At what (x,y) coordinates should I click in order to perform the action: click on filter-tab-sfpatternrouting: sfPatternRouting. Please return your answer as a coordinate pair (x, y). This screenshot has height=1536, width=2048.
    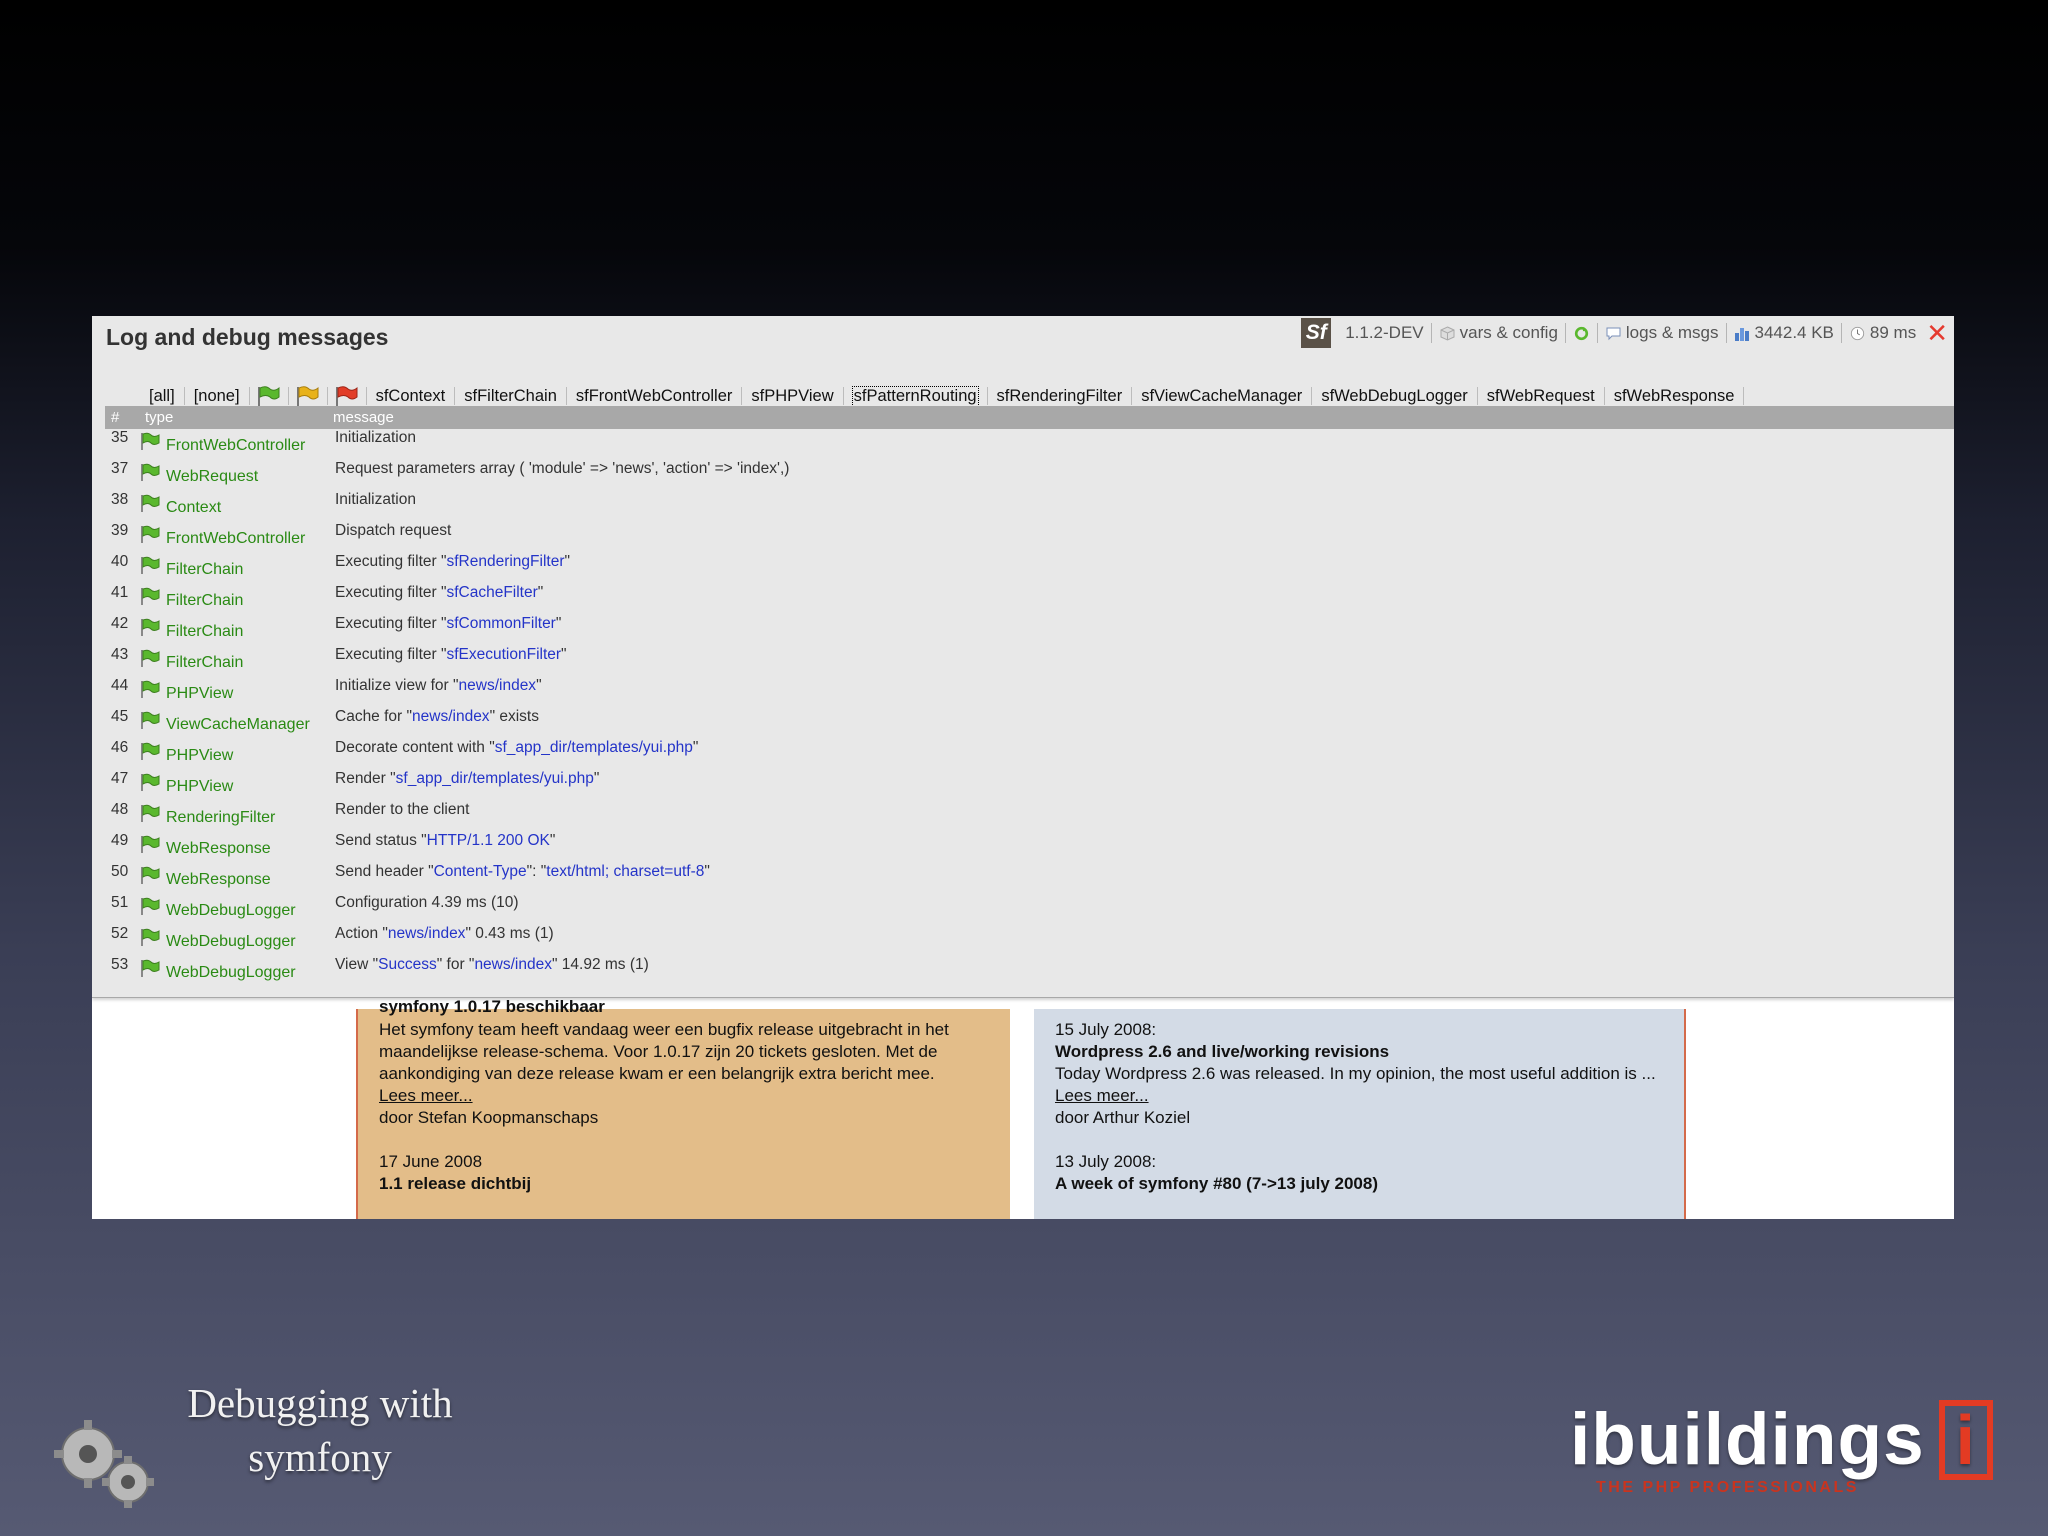
    Looking at the image, I should click on (915, 396).